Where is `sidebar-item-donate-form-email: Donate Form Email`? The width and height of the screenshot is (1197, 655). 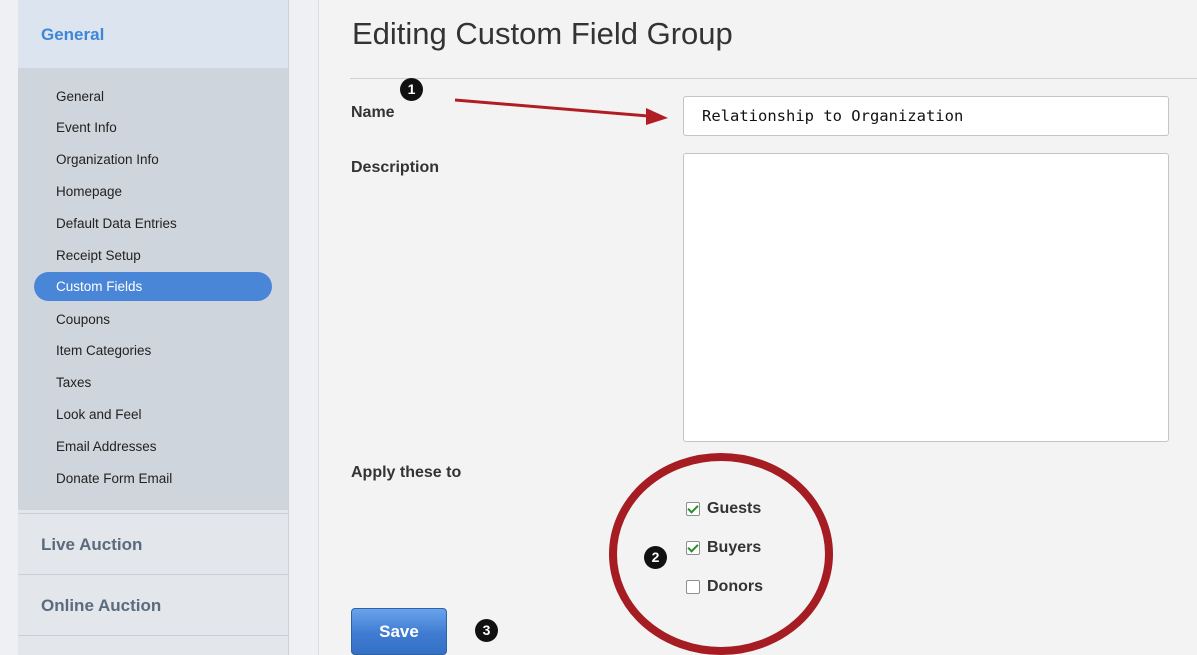 sidebar-item-donate-form-email: Donate Form Email is located at coordinates (153, 478).